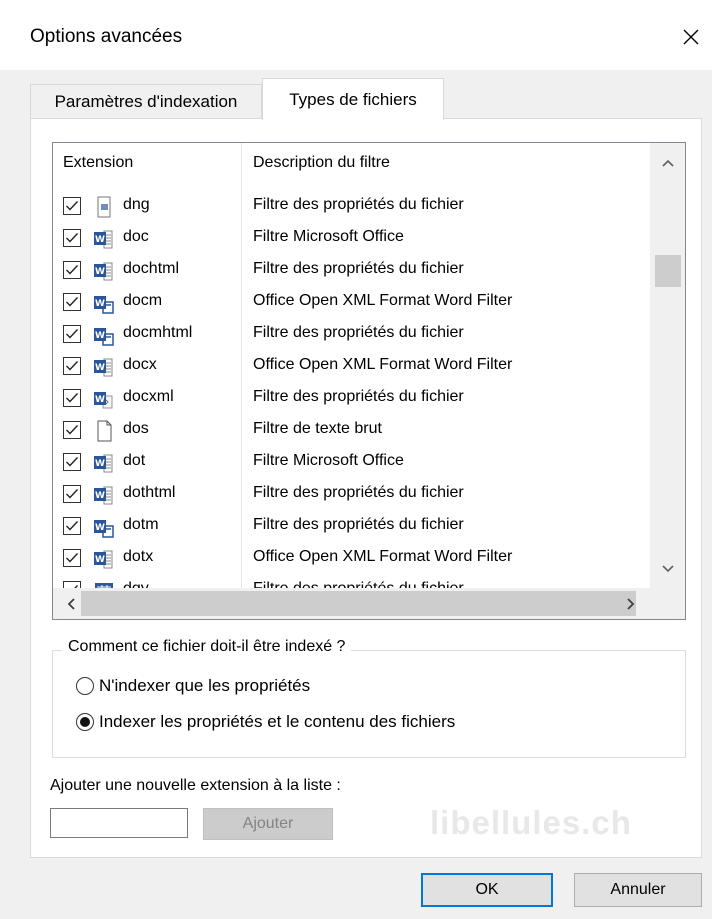 The image size is (712, 919). Describe the element at coordinates (140, 364) in the screenshot. I see `extension-name: docx` at that location.